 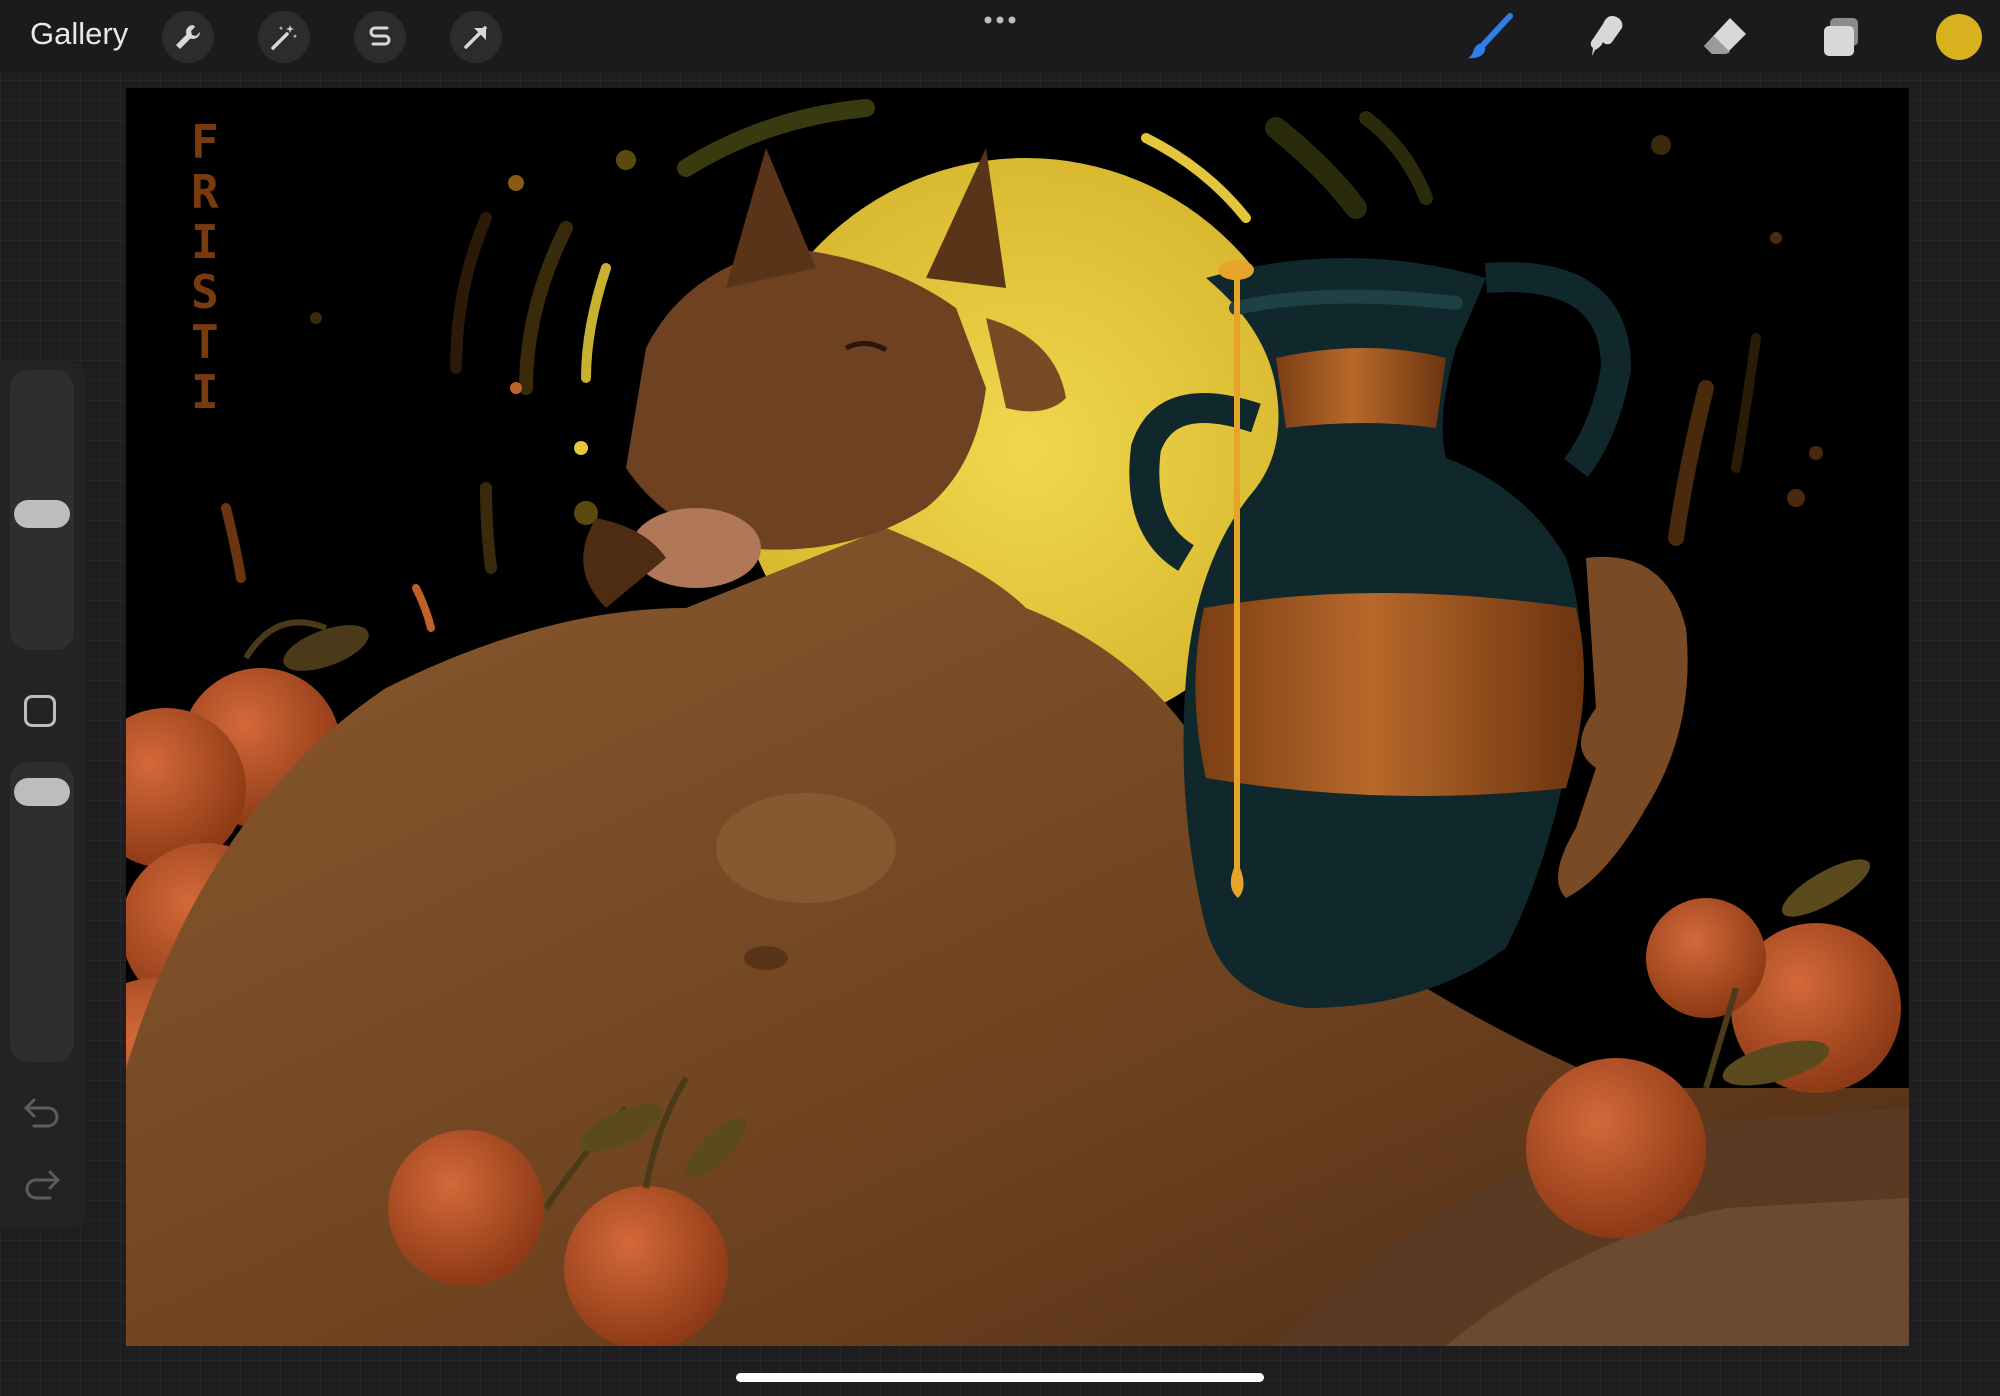 What do you see at coordinates (1841, 37) in the screenshot?
I see `layers-icon` at bounding box center [1841, 37].